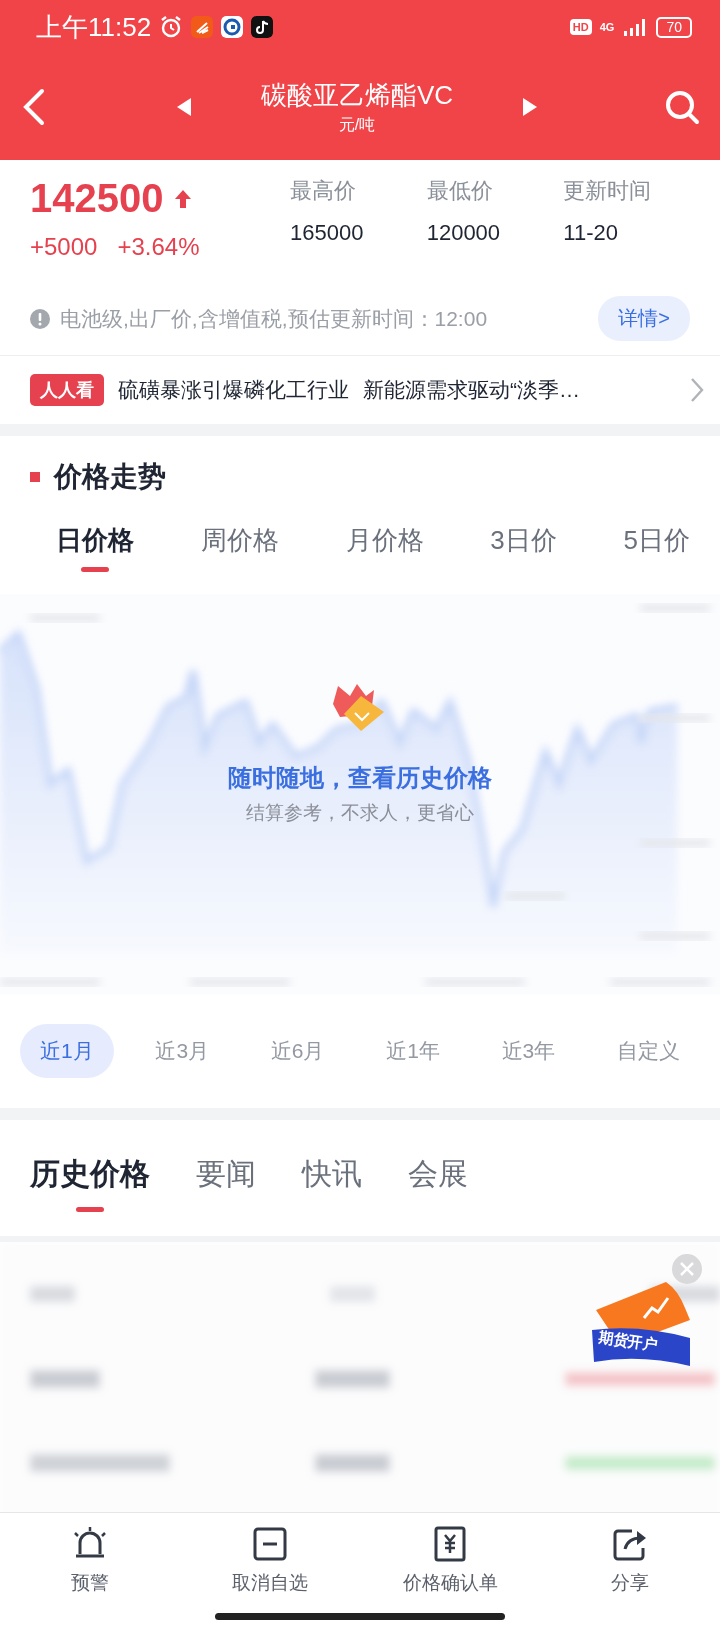  I want to click on nav-button: 价格确认单, so click(450, 1561).